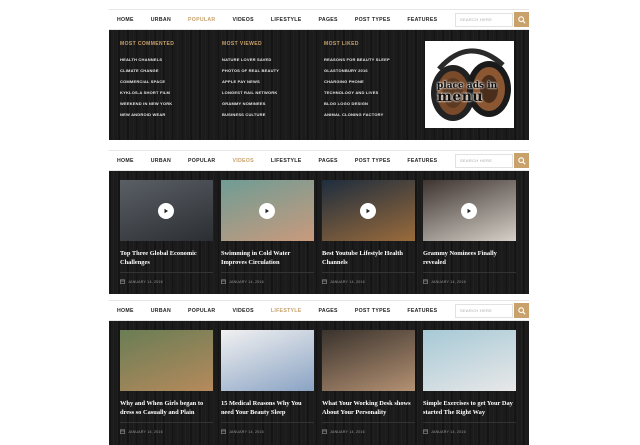 This screenshot has height=445, width=640. What do you see at coordinates (357, 59) in the screenshot?
I see `menu-link: Reasons for Beauty Sleep` at bounding box center [357, 59].